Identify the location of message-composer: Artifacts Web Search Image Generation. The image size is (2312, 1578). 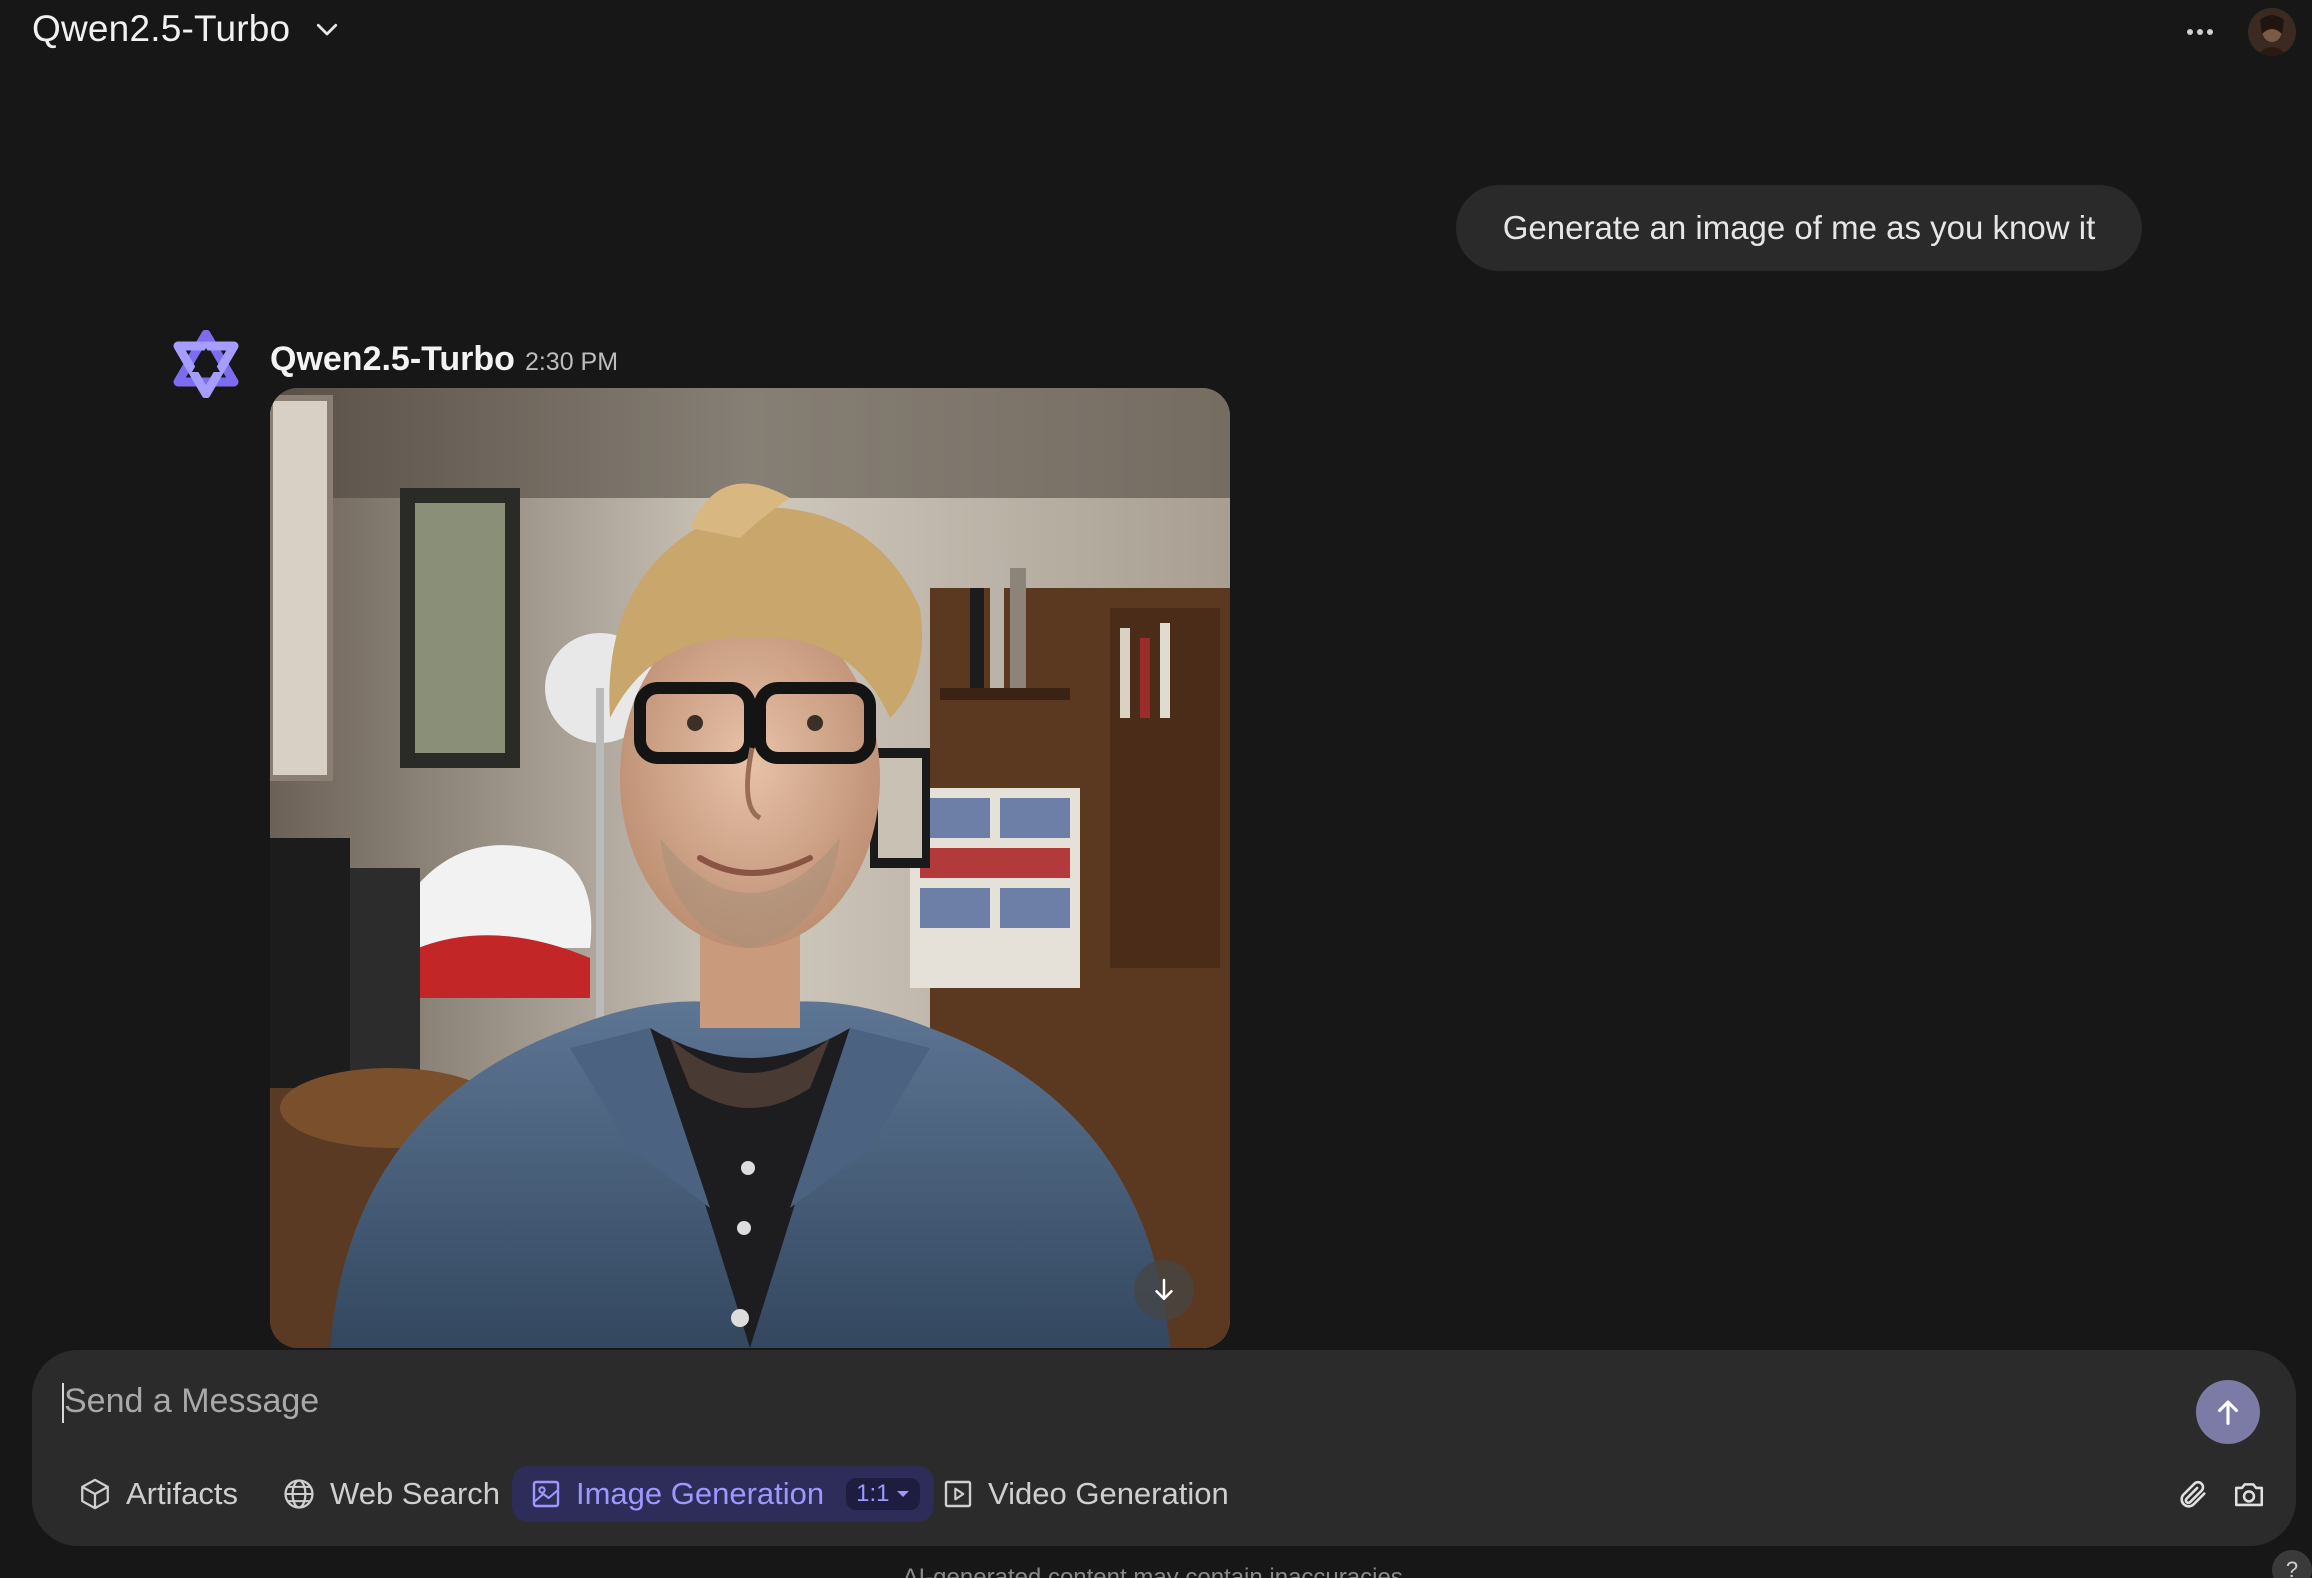
(1164, 1448).